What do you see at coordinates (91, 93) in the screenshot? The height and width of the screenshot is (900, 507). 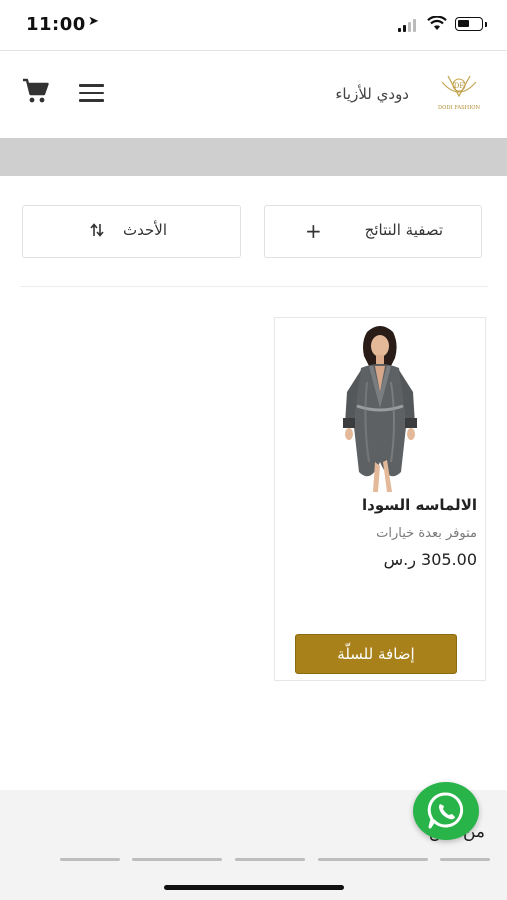 I see `hamburger-menu-icon` at bounding box center [91, 93].